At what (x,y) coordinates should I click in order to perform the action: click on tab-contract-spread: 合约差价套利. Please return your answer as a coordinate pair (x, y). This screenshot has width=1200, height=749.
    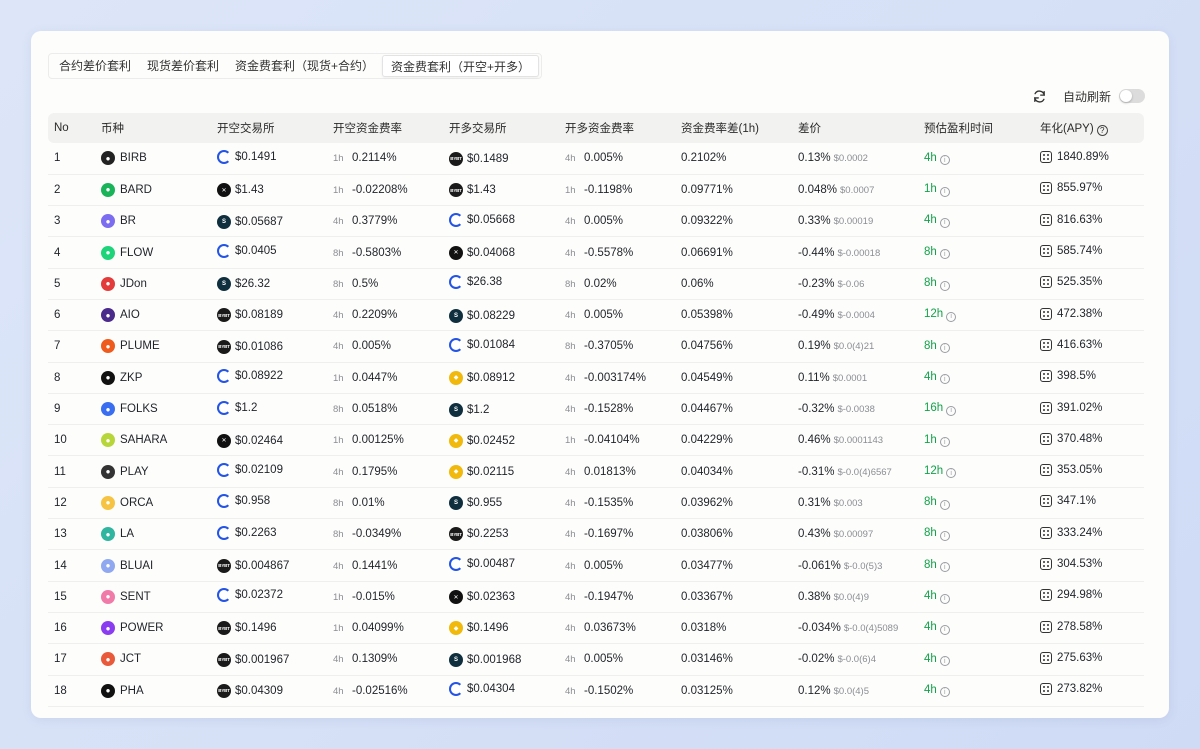
    Looking at the image, I should click on (95, 66).